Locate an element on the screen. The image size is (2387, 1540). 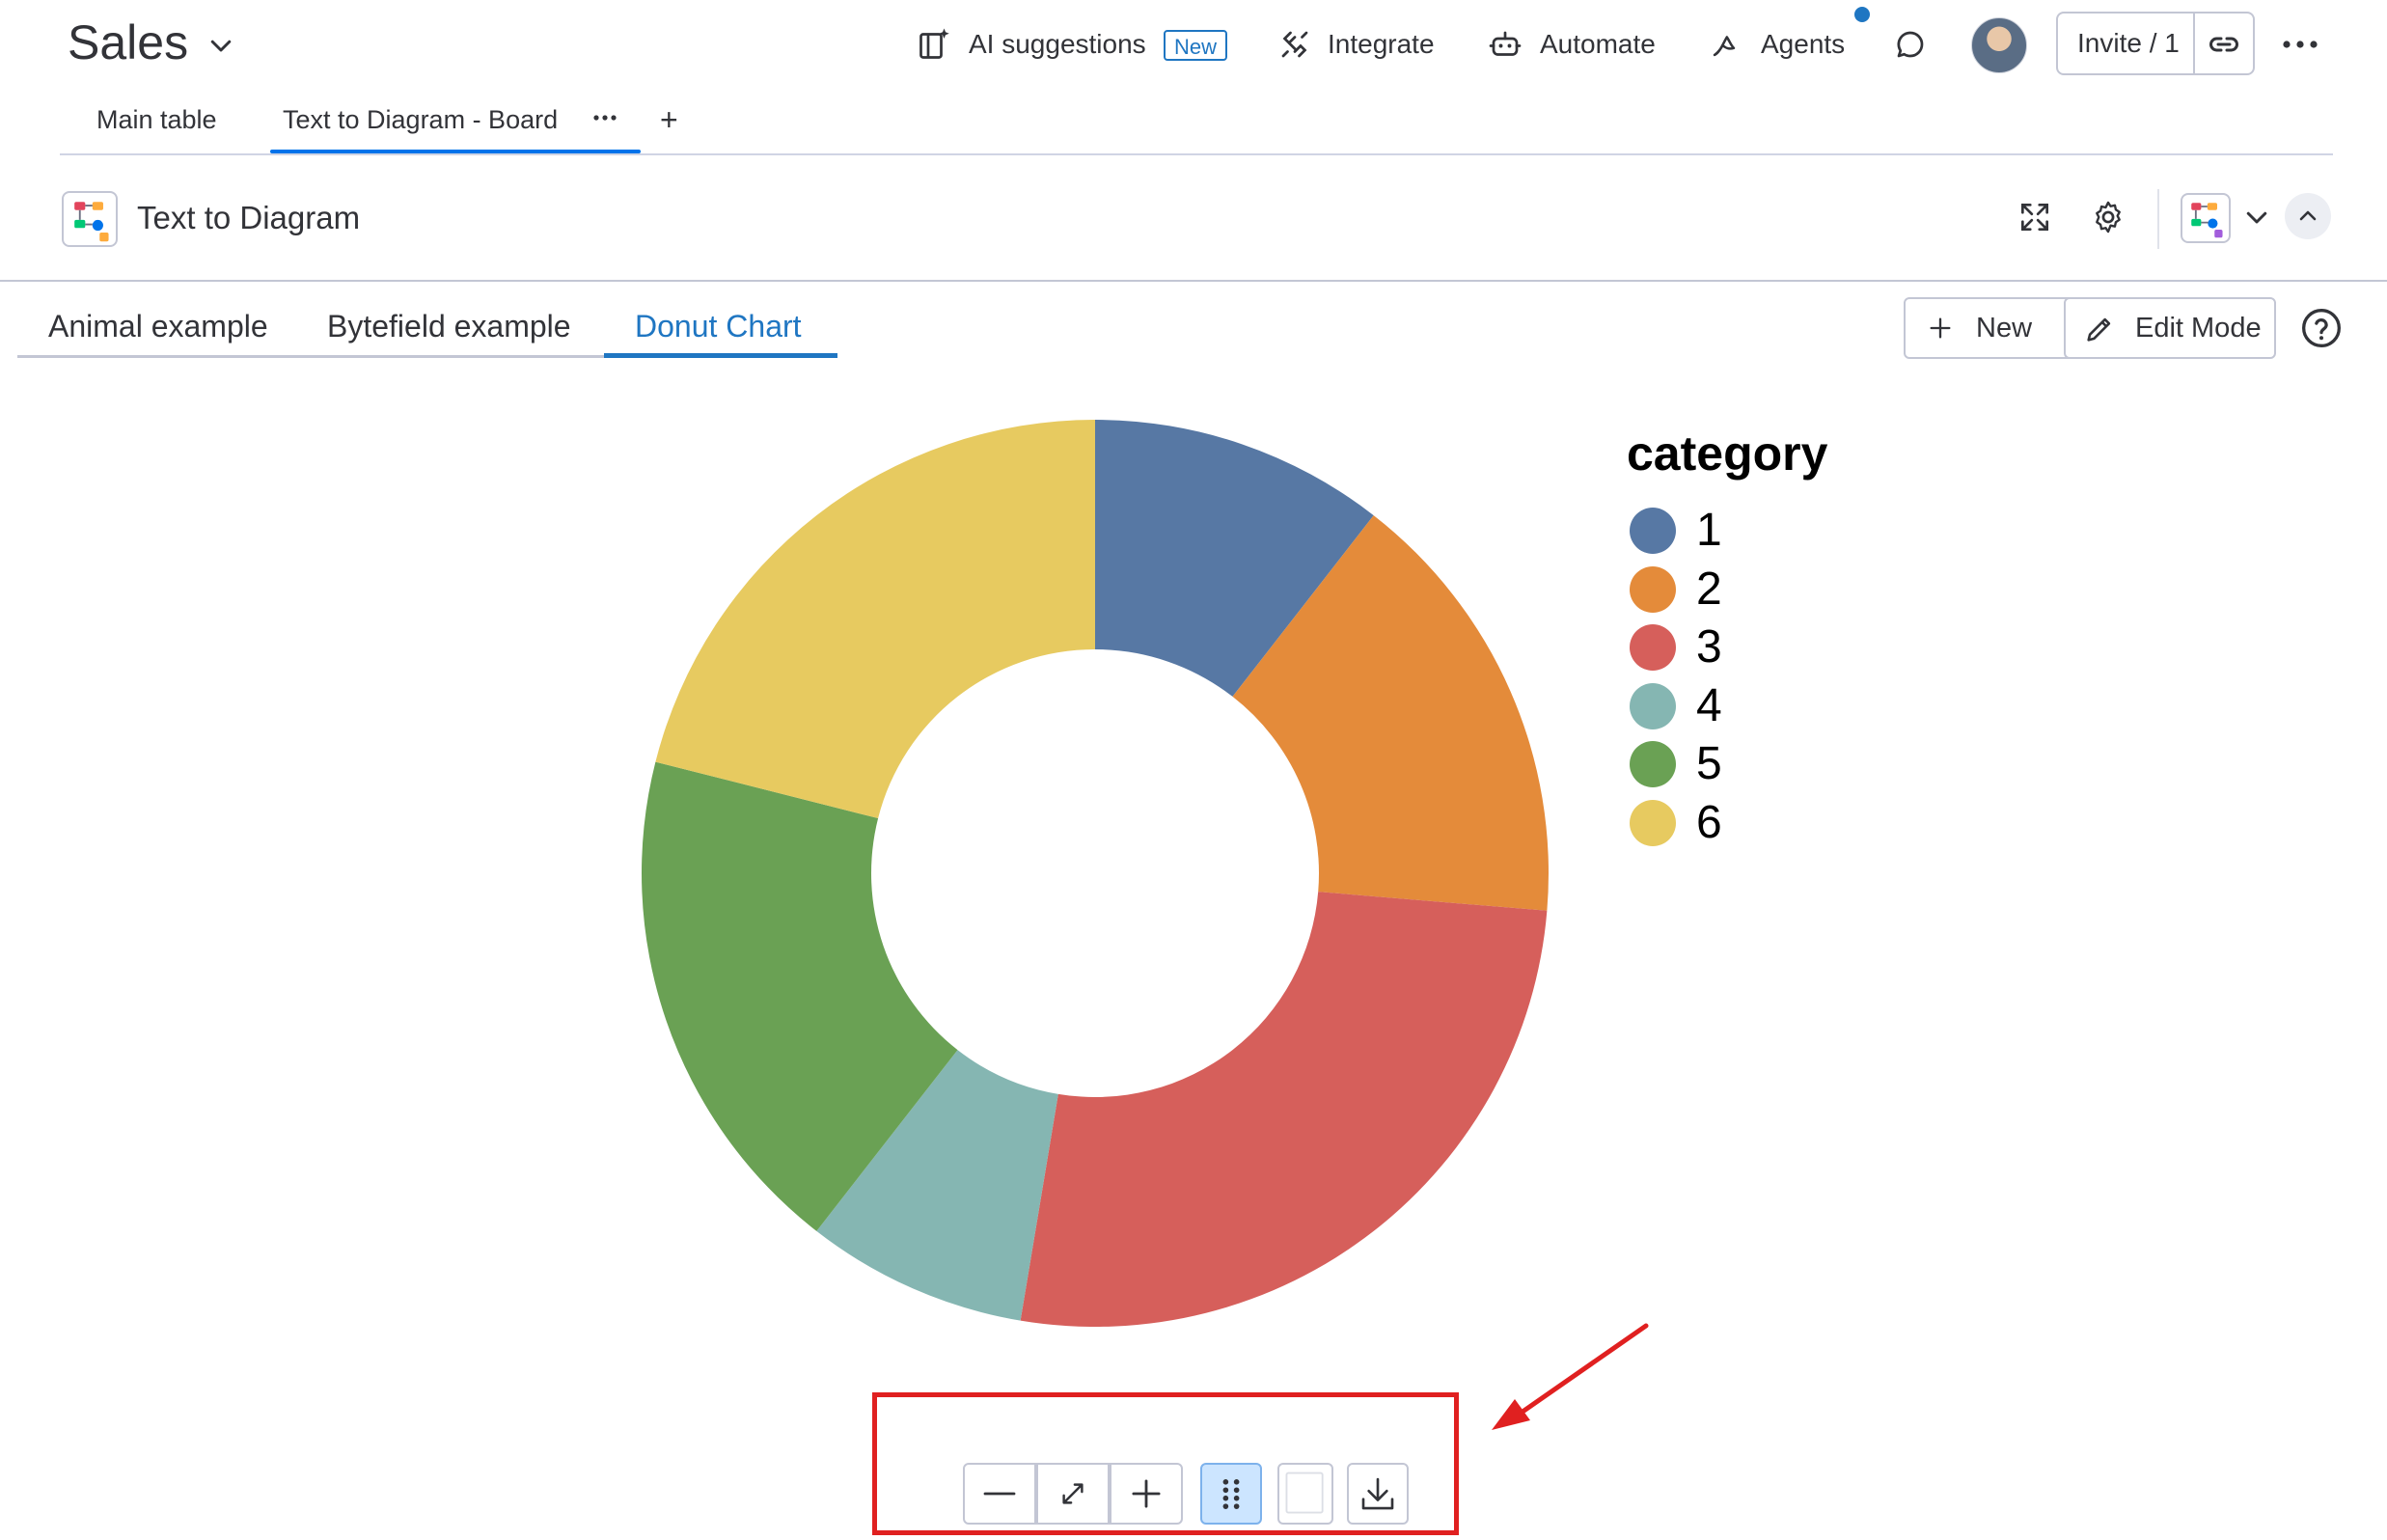
automate-icon is located at coordinates (1506, 44).